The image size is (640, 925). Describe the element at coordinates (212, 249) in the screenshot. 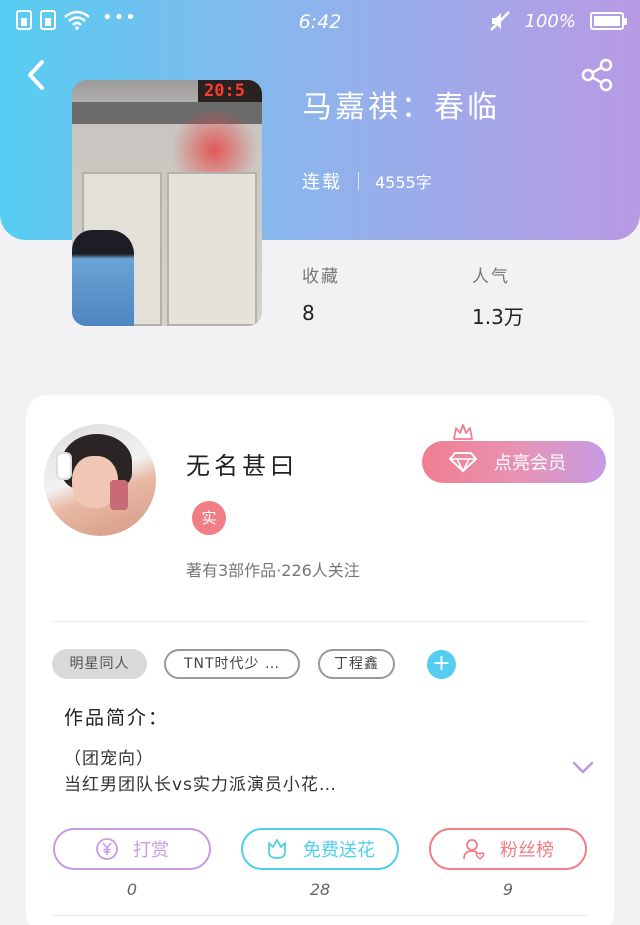

I see `cover-door-right` at that location.